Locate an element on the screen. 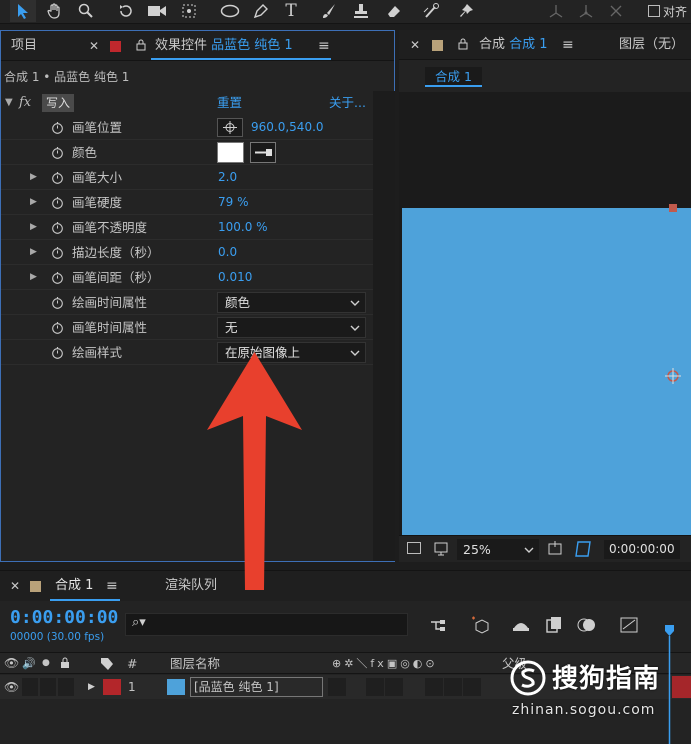 The width and height of the screenshot is (691, 744). property-value: 960.0,540.0 is located at coordinates (287, 127).